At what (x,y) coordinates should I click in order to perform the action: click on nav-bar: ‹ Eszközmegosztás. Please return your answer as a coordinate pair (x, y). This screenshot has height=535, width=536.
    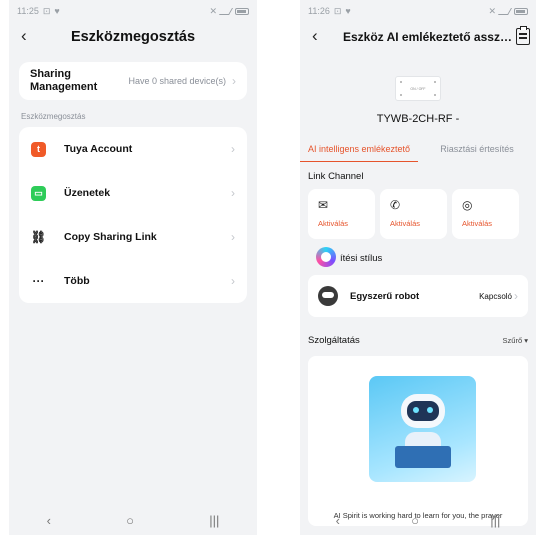
    Looking at the image, I should click on (133, 37).